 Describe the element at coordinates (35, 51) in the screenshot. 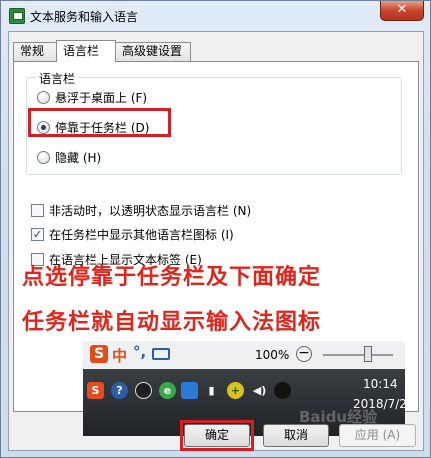

I see `tab-general: 常规` at that location.